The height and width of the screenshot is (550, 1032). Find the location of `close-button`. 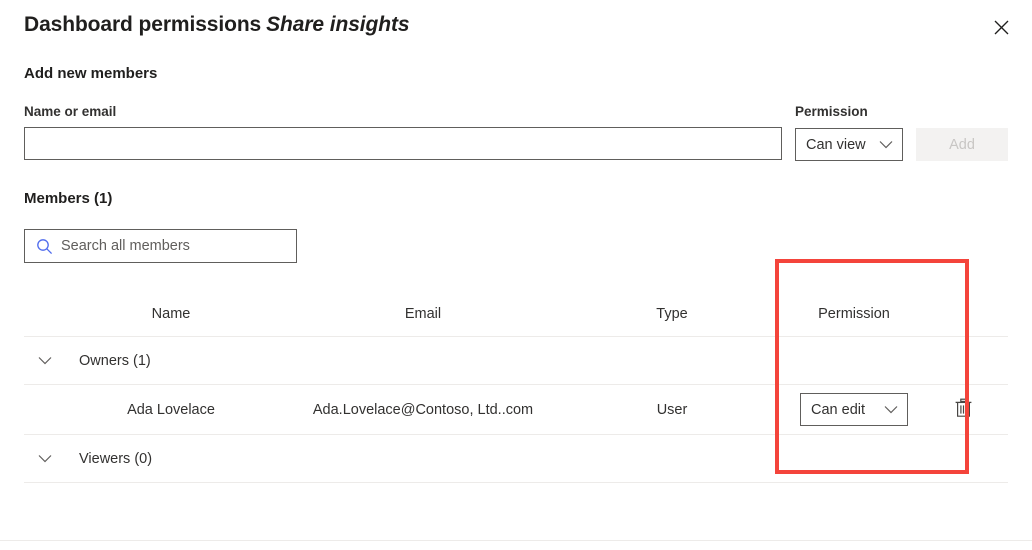

close-button is located at coordinates (1001, 27).